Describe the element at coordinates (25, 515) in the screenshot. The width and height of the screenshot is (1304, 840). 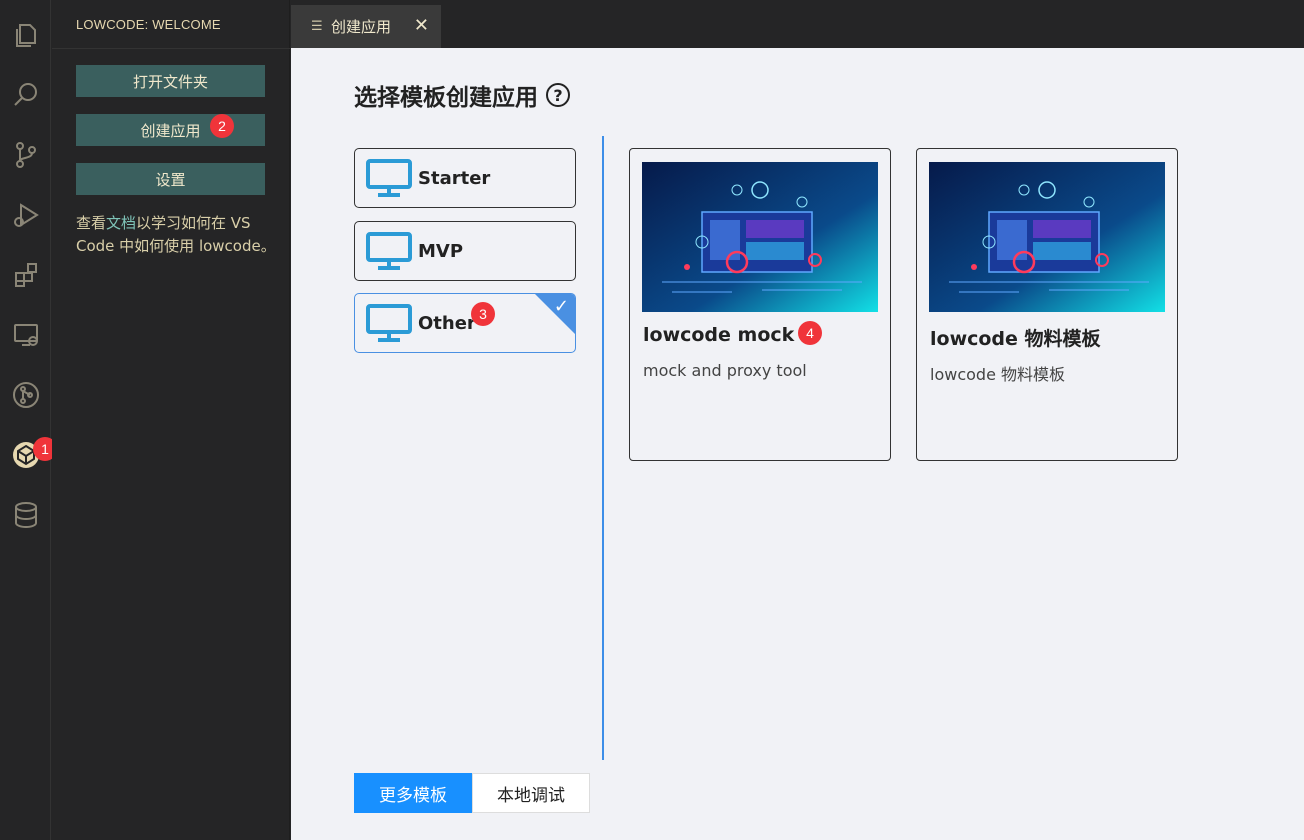
I see `database-icon` at that location.